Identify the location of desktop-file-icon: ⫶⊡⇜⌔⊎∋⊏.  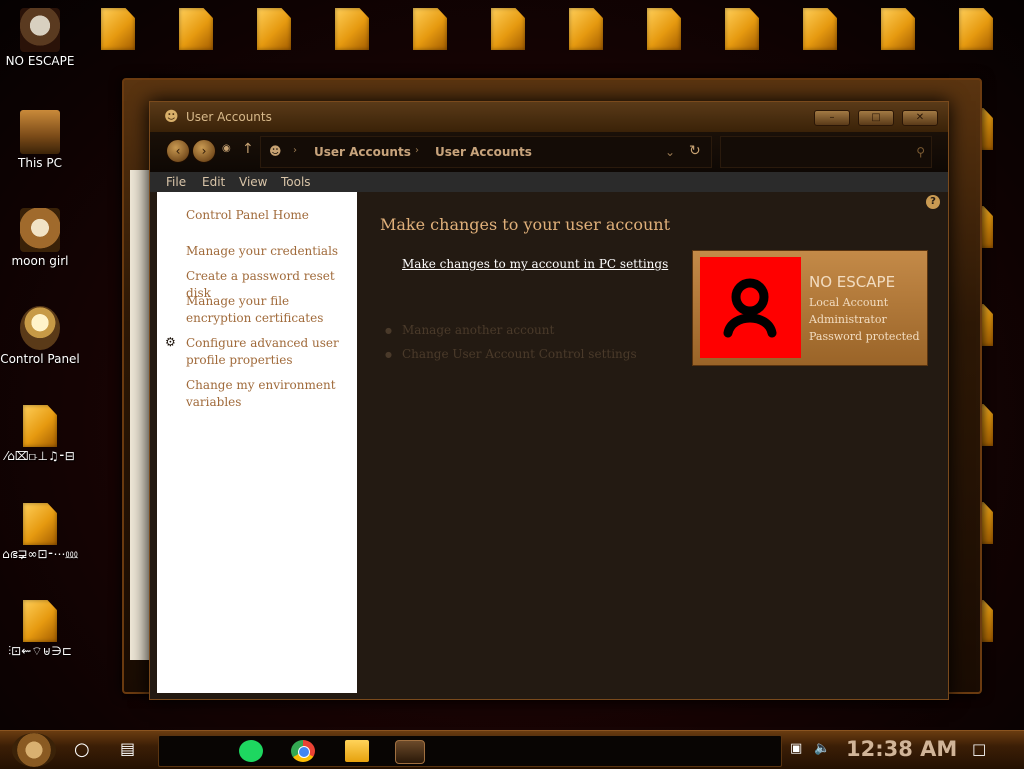
(40, 629).